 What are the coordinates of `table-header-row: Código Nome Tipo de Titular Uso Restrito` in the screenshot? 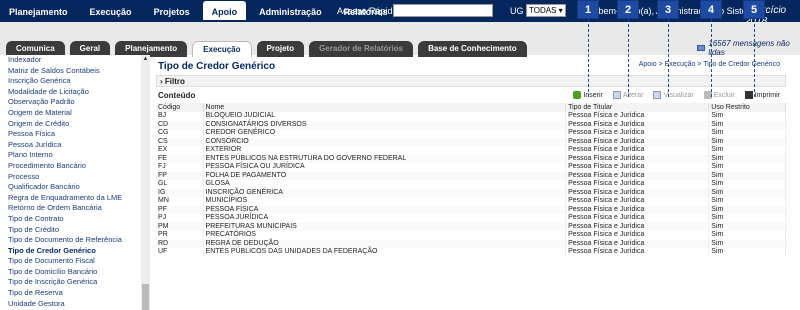 It's located at (471, 107).